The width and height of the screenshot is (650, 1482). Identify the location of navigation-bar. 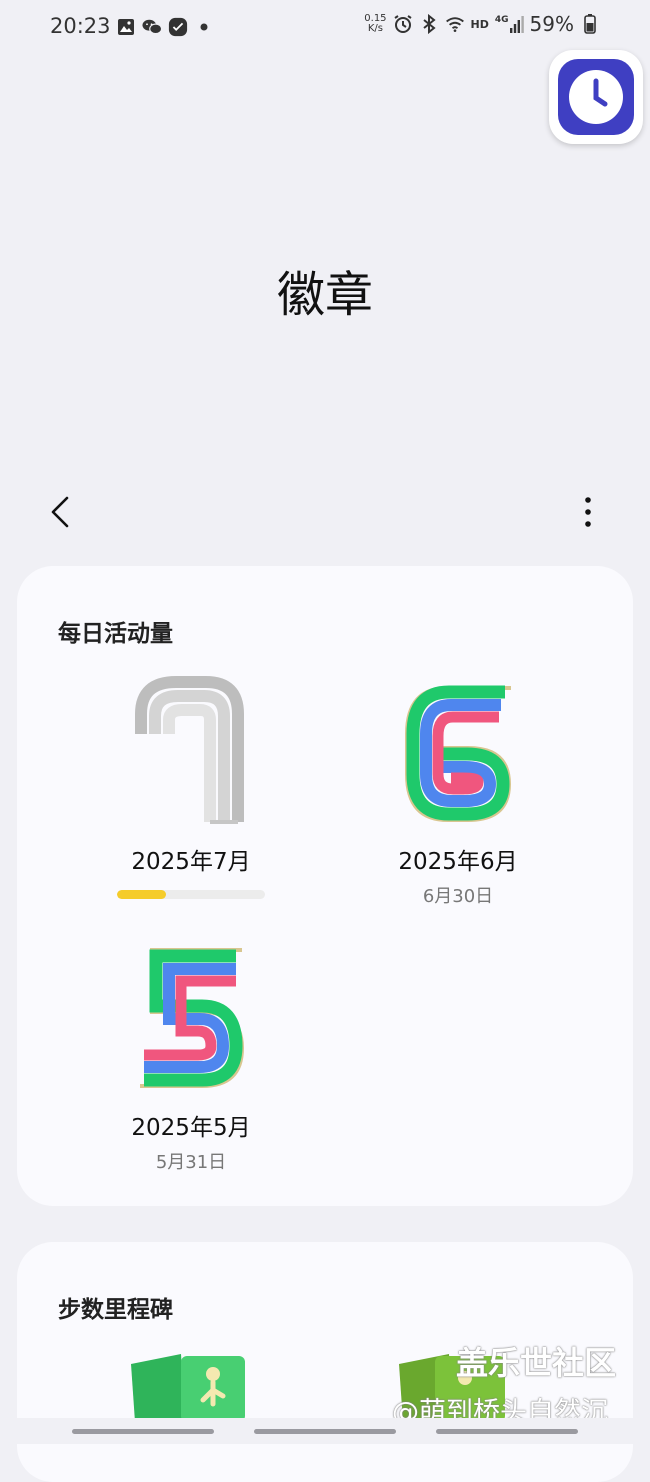
(325, 1431).